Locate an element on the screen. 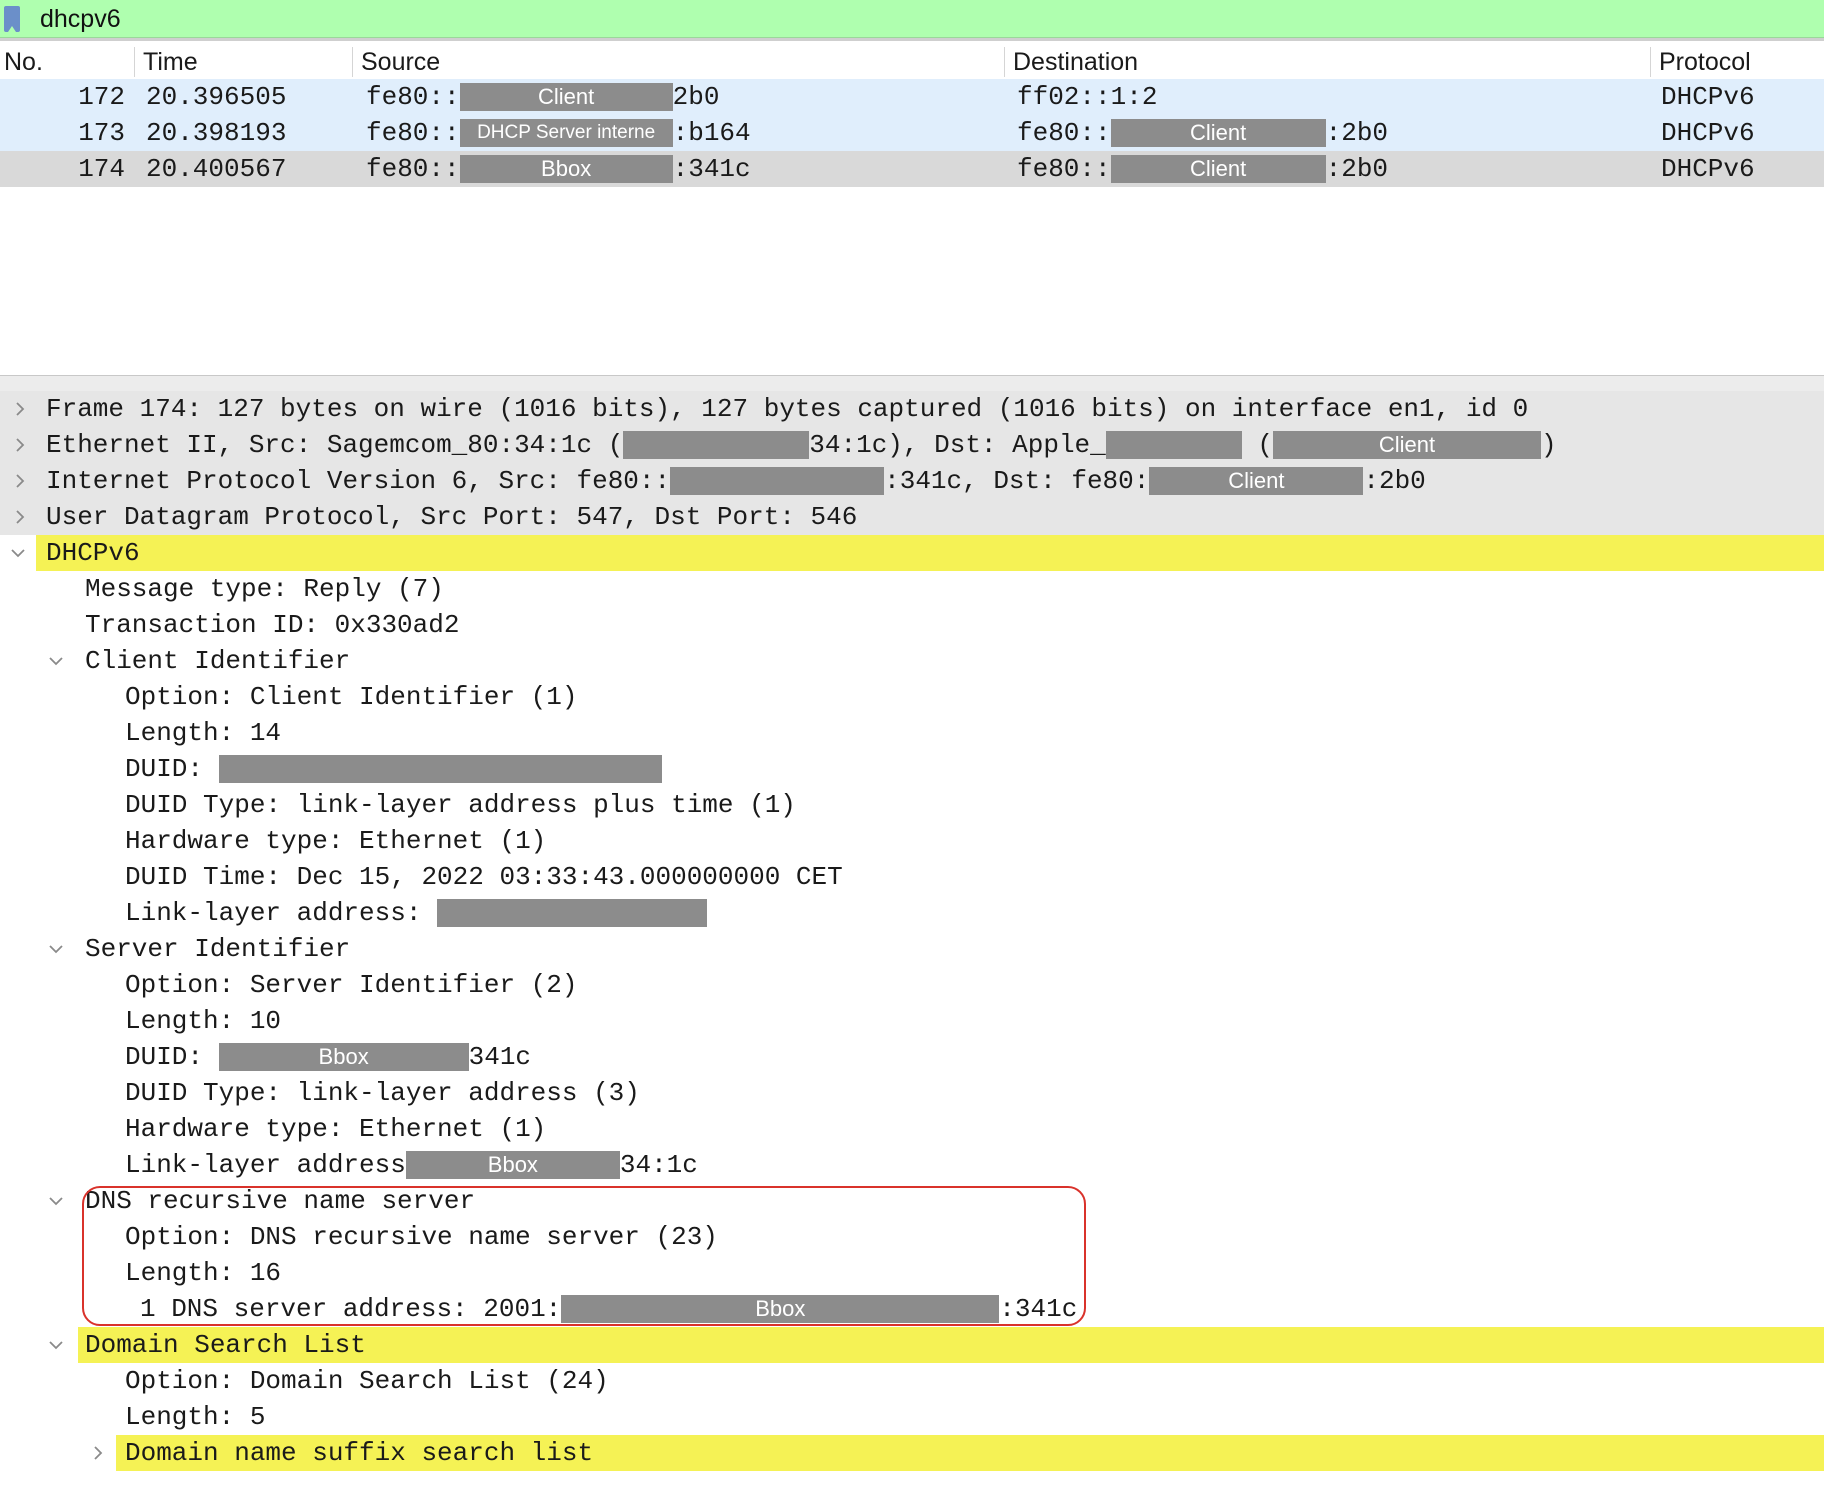 This screenshot has width=1824, height=1488. tree-item-link-layer: Link-layer address Bbox 34:1c is located at coordinates (912, 1165).